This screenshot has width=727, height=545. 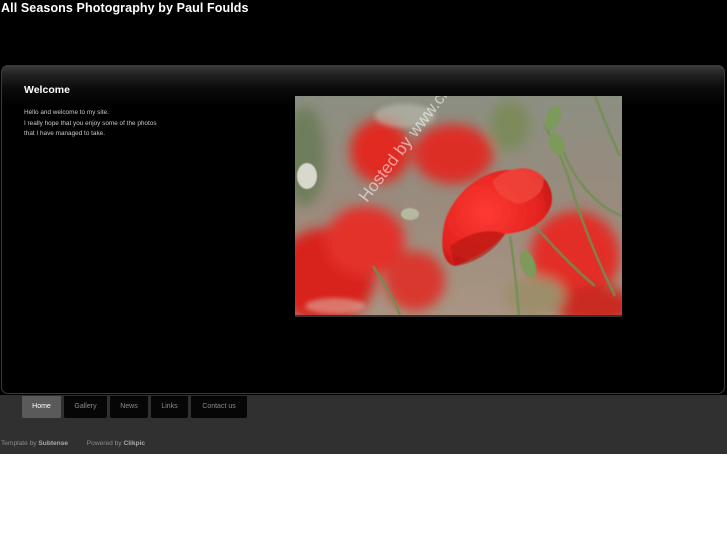 I want to click on welcome-heading: Welcome, so click(x=47, y=90).